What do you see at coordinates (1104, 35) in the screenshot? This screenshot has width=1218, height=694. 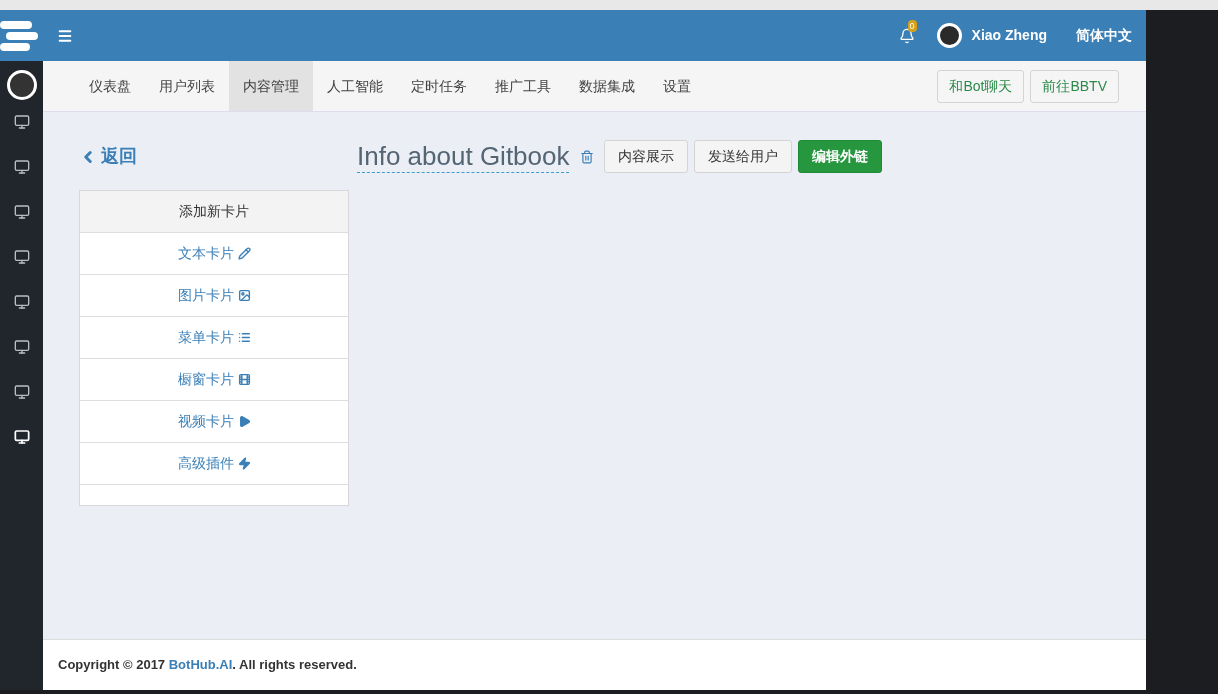 I see `language-selector: 简体中文` at bounding box center [1104, 35].